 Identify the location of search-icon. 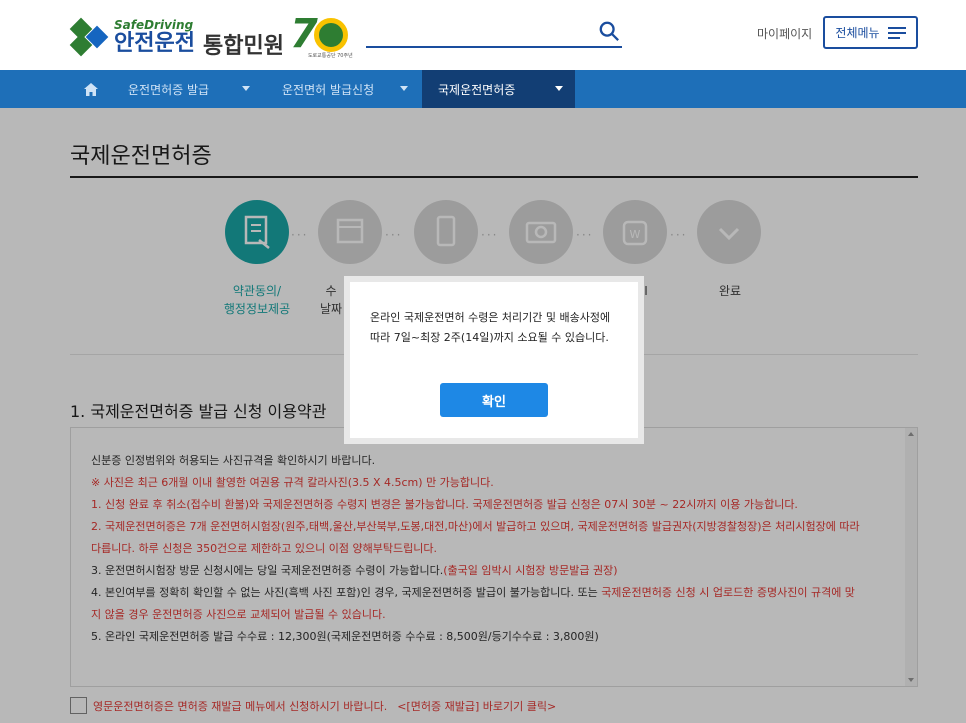
(609, 31).